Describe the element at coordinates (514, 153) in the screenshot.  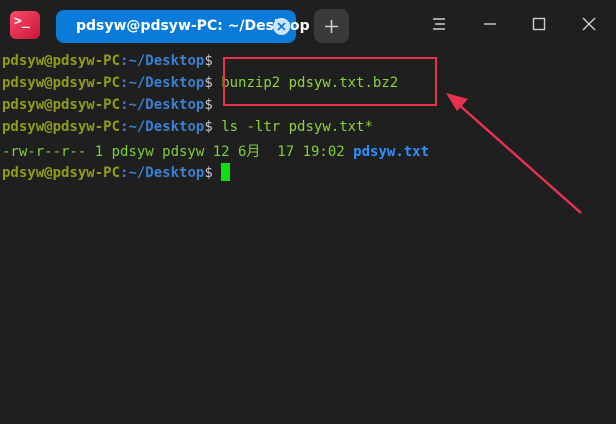
I see `annotation-arrow-icon` at that location.